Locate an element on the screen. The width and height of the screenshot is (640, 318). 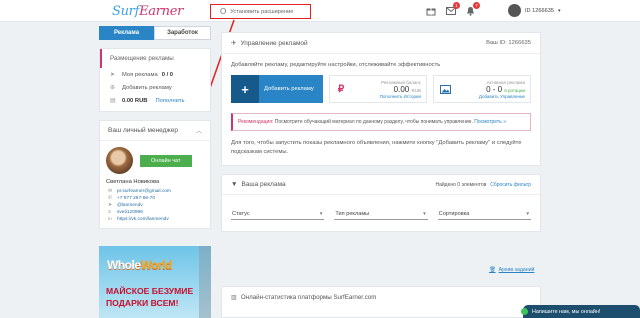
ad-balance-links: Пополнить История is located at coordinates (386, 96).